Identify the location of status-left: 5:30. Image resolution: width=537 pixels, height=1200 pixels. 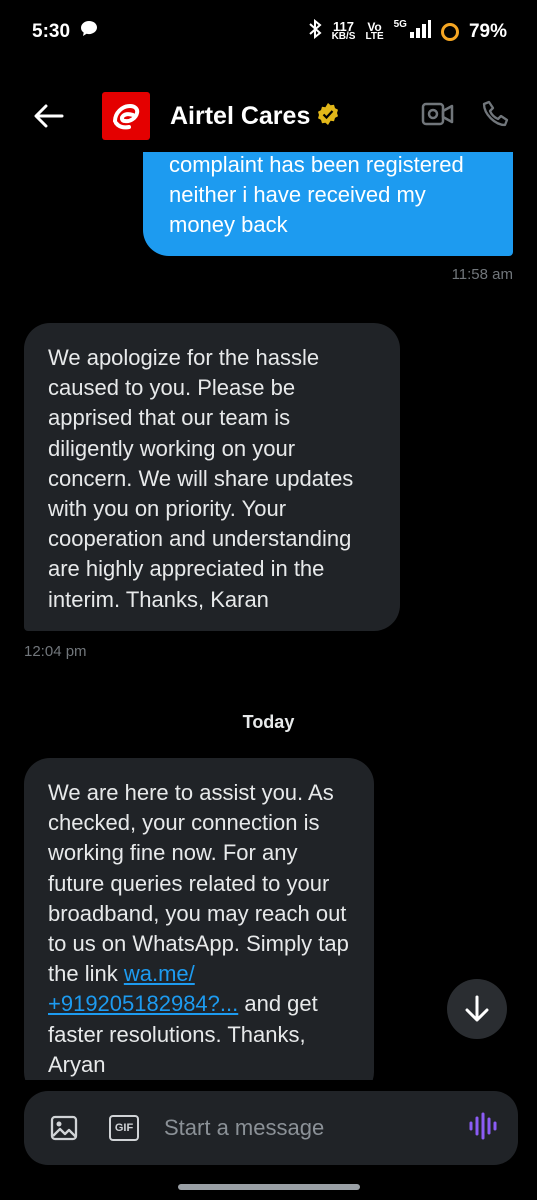
(65, 32).